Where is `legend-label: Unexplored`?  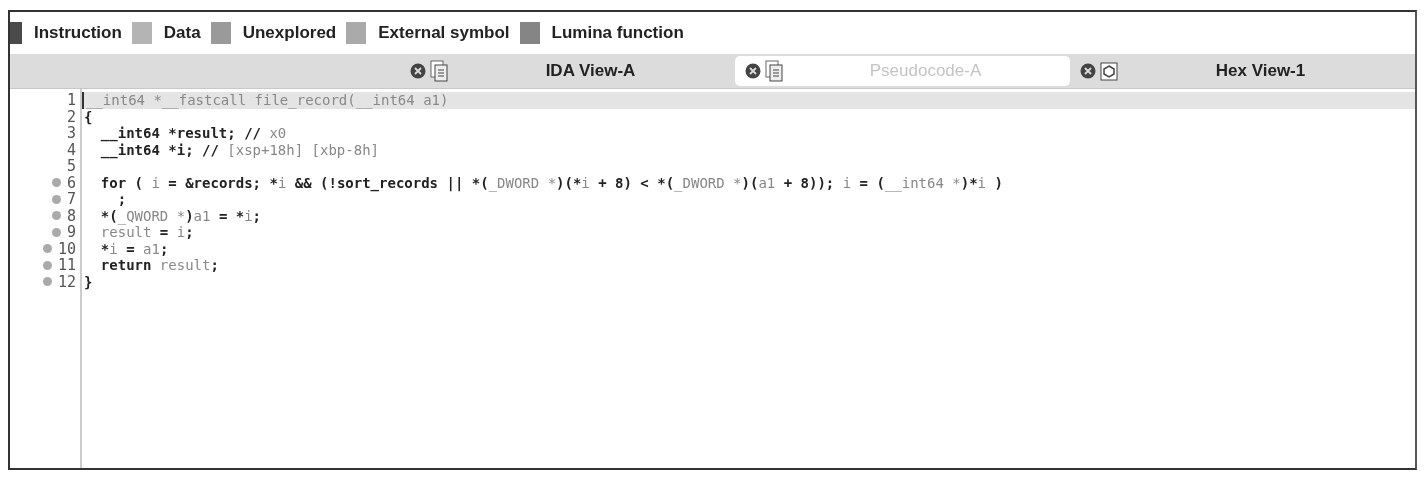 legend-label: Unexplored is located at coordinates (289, 33).